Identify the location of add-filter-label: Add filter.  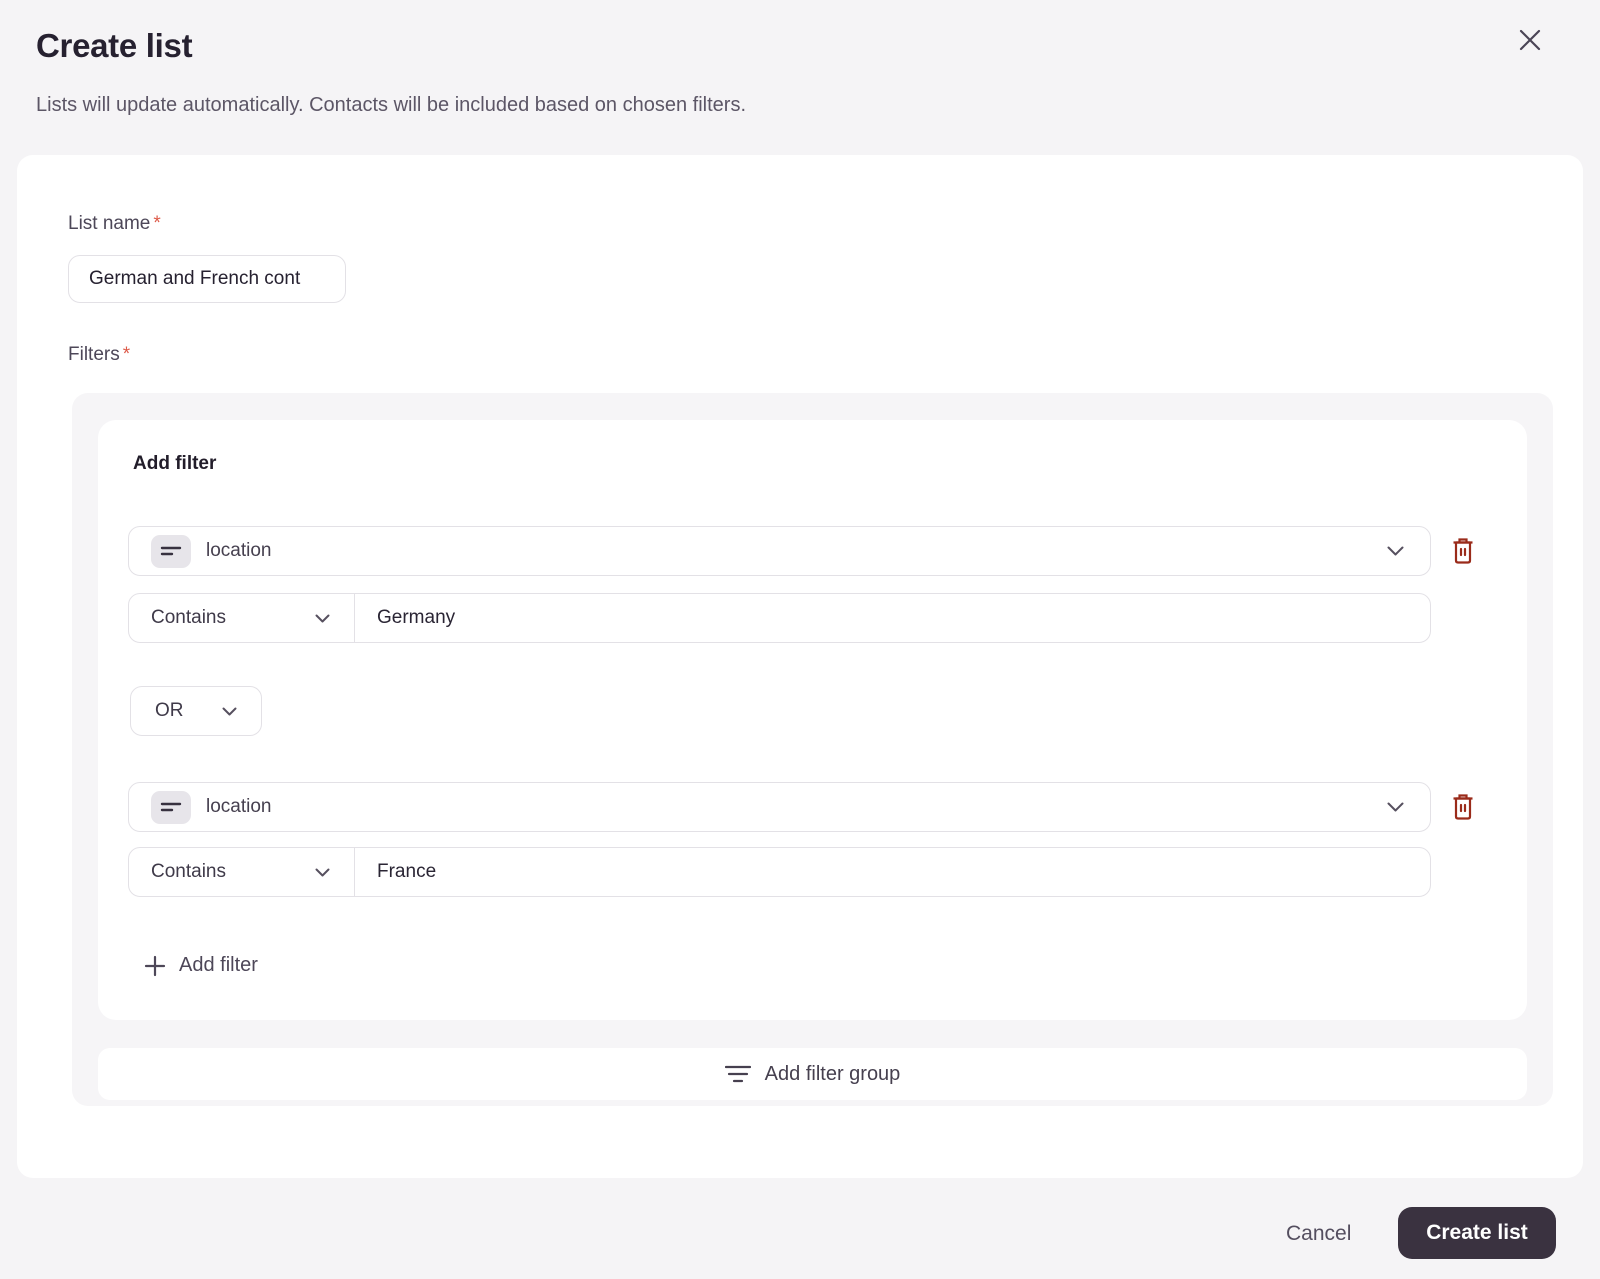
(218, 965).